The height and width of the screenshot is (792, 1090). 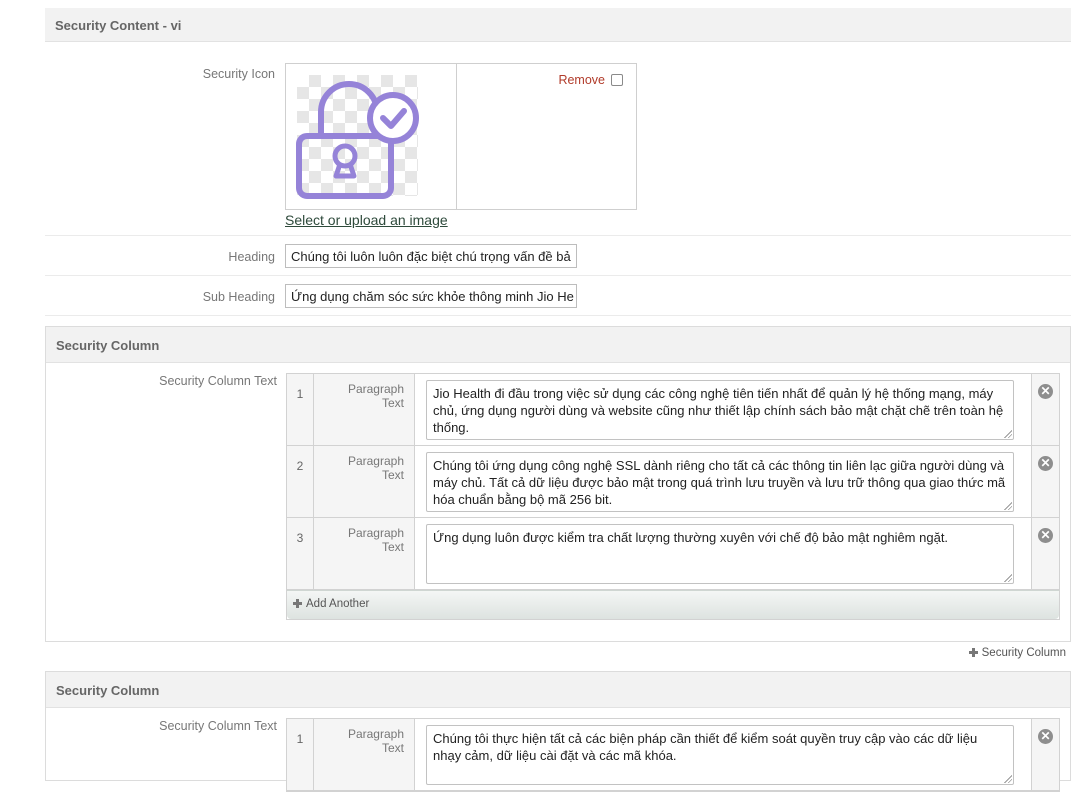 I want to click on remove-checkbox, so click(x=617, y=80).